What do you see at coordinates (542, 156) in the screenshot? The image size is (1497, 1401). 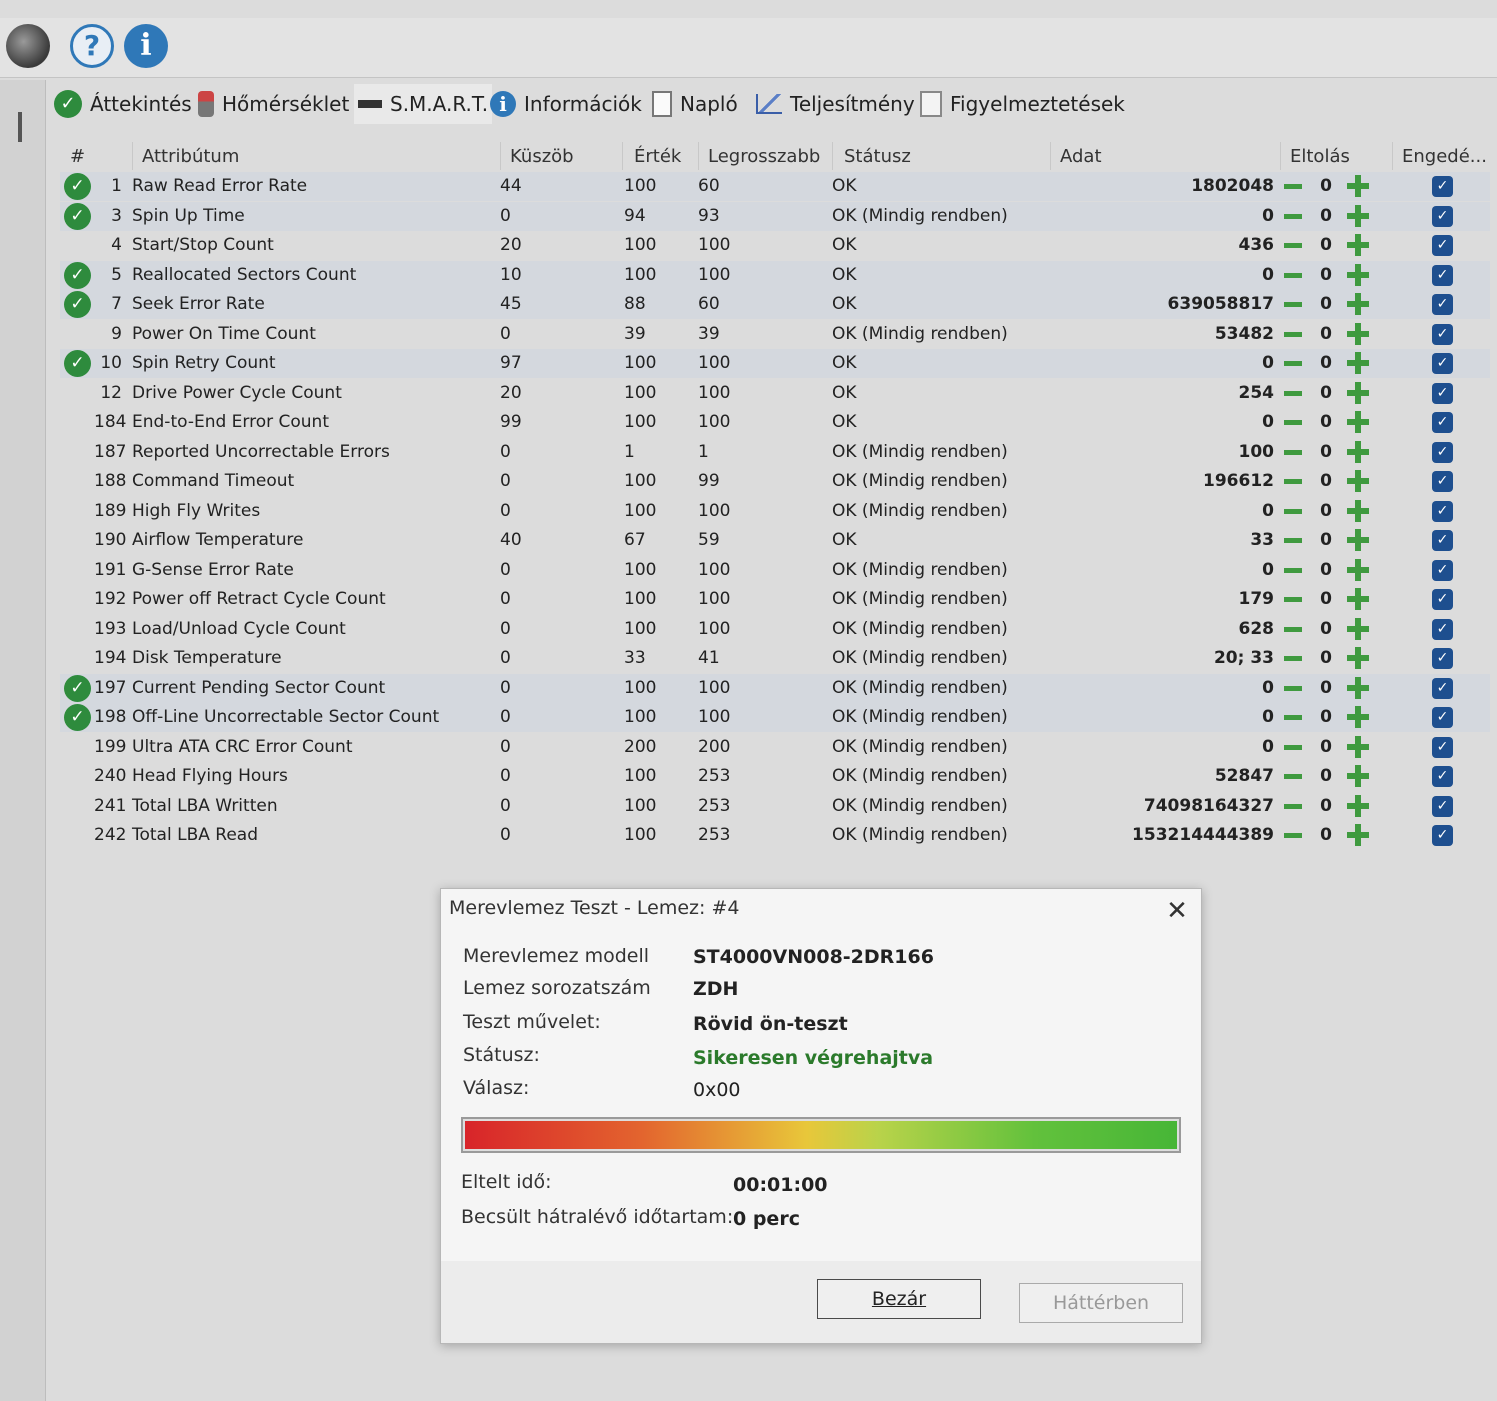 I see `column-header-threshold: Küszöb` at bounding box center [542, 156].